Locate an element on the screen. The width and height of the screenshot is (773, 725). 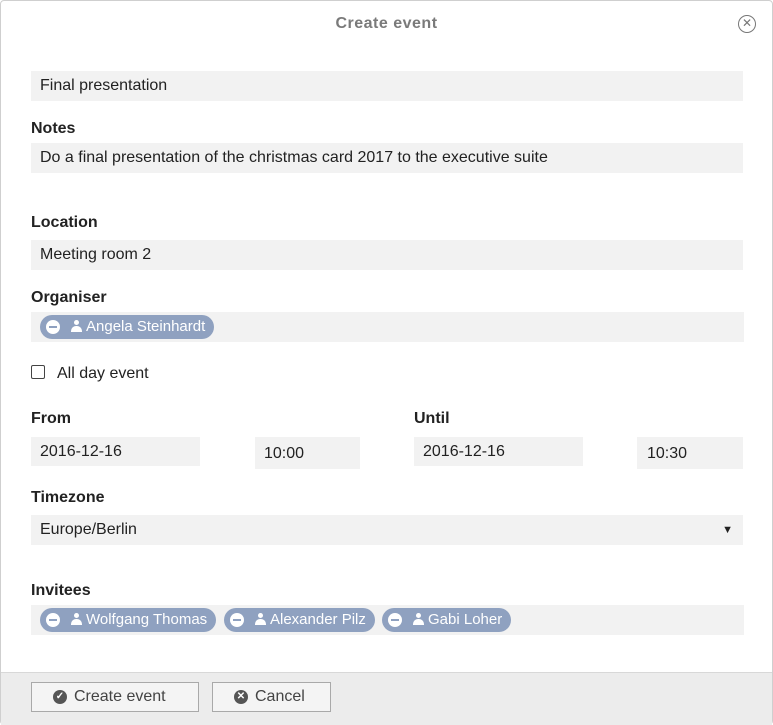
notes-label: Notes is located at coordinates (53, 128).